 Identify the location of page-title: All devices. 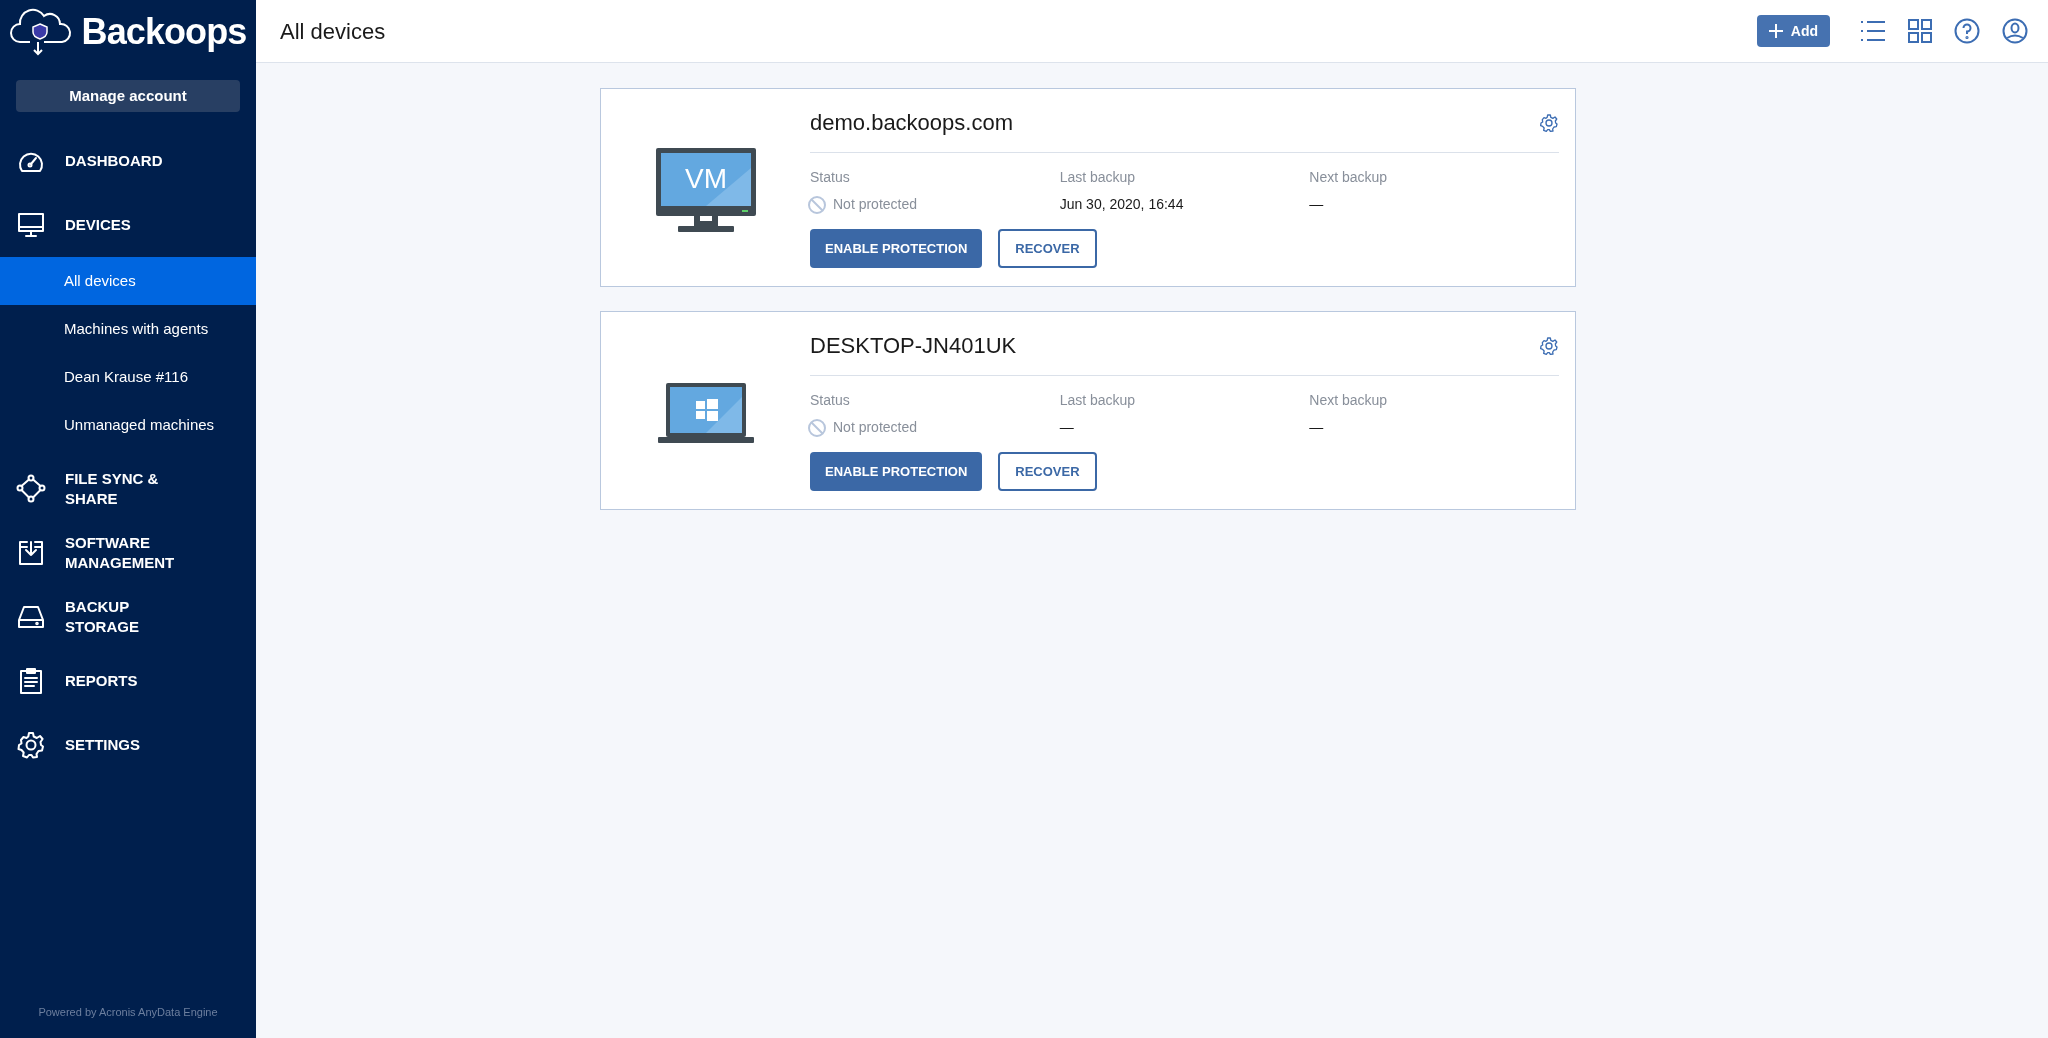
(333, 31).